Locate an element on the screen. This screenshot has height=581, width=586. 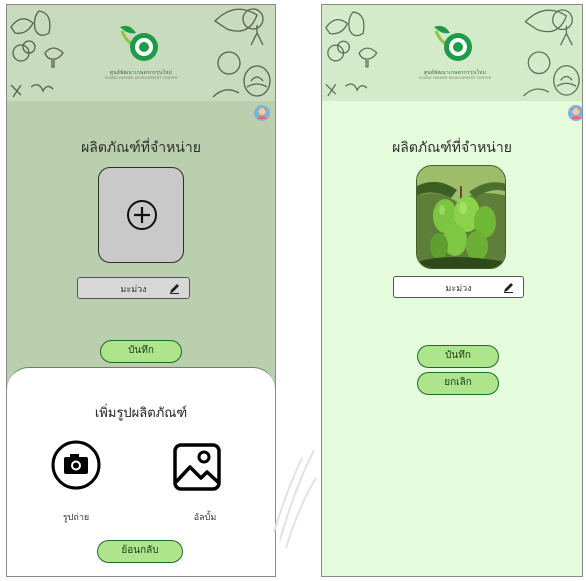
product-photo is located at coordinates (461, 217).